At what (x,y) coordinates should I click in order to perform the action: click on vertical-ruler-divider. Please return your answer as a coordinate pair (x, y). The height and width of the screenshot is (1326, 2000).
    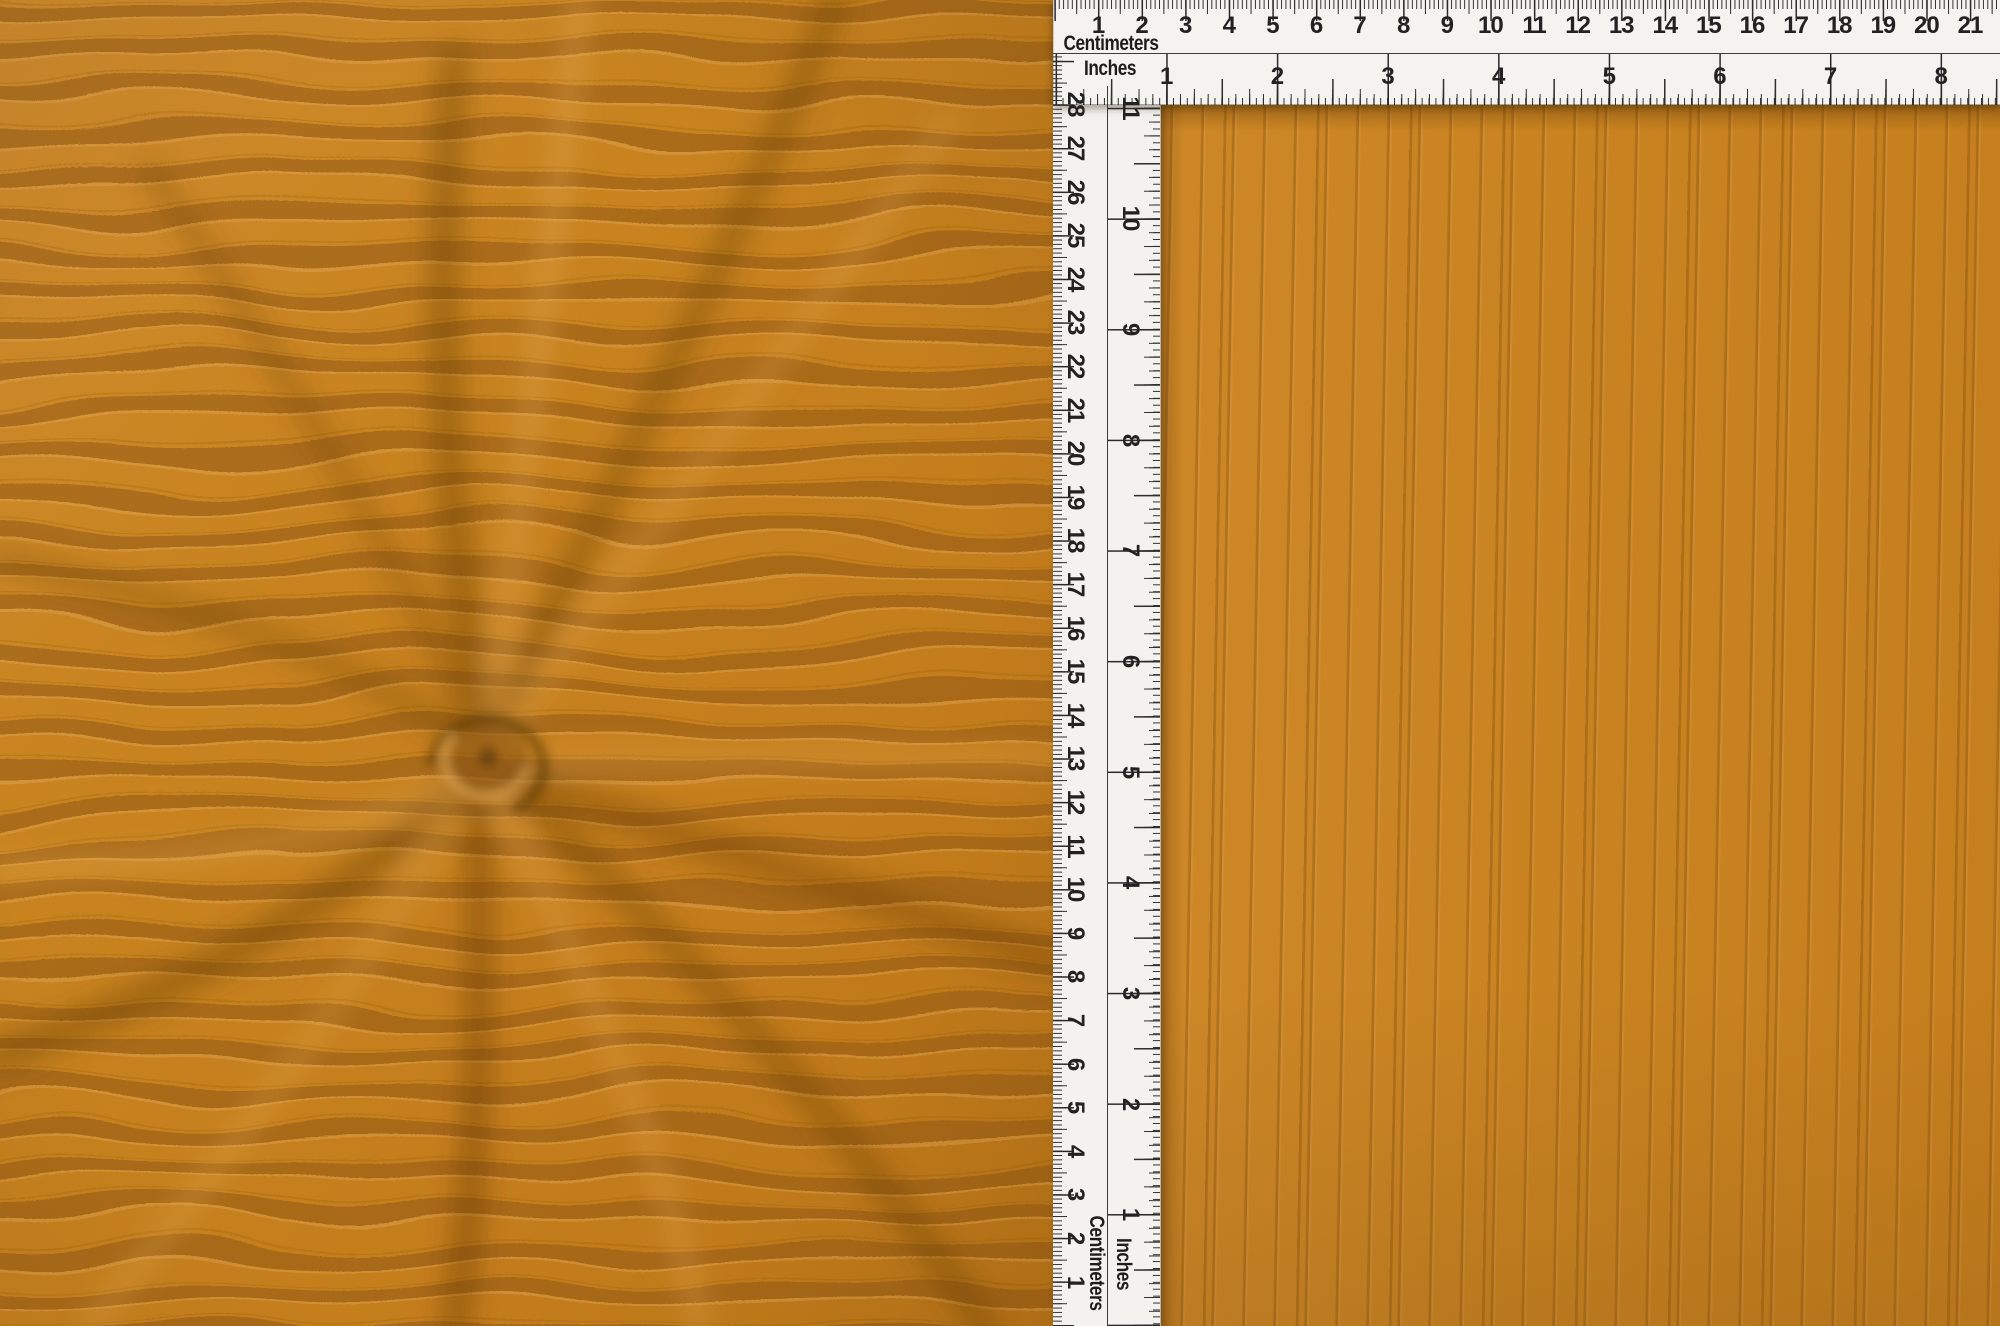
    Looking at the image, I should click on (1108, 706).